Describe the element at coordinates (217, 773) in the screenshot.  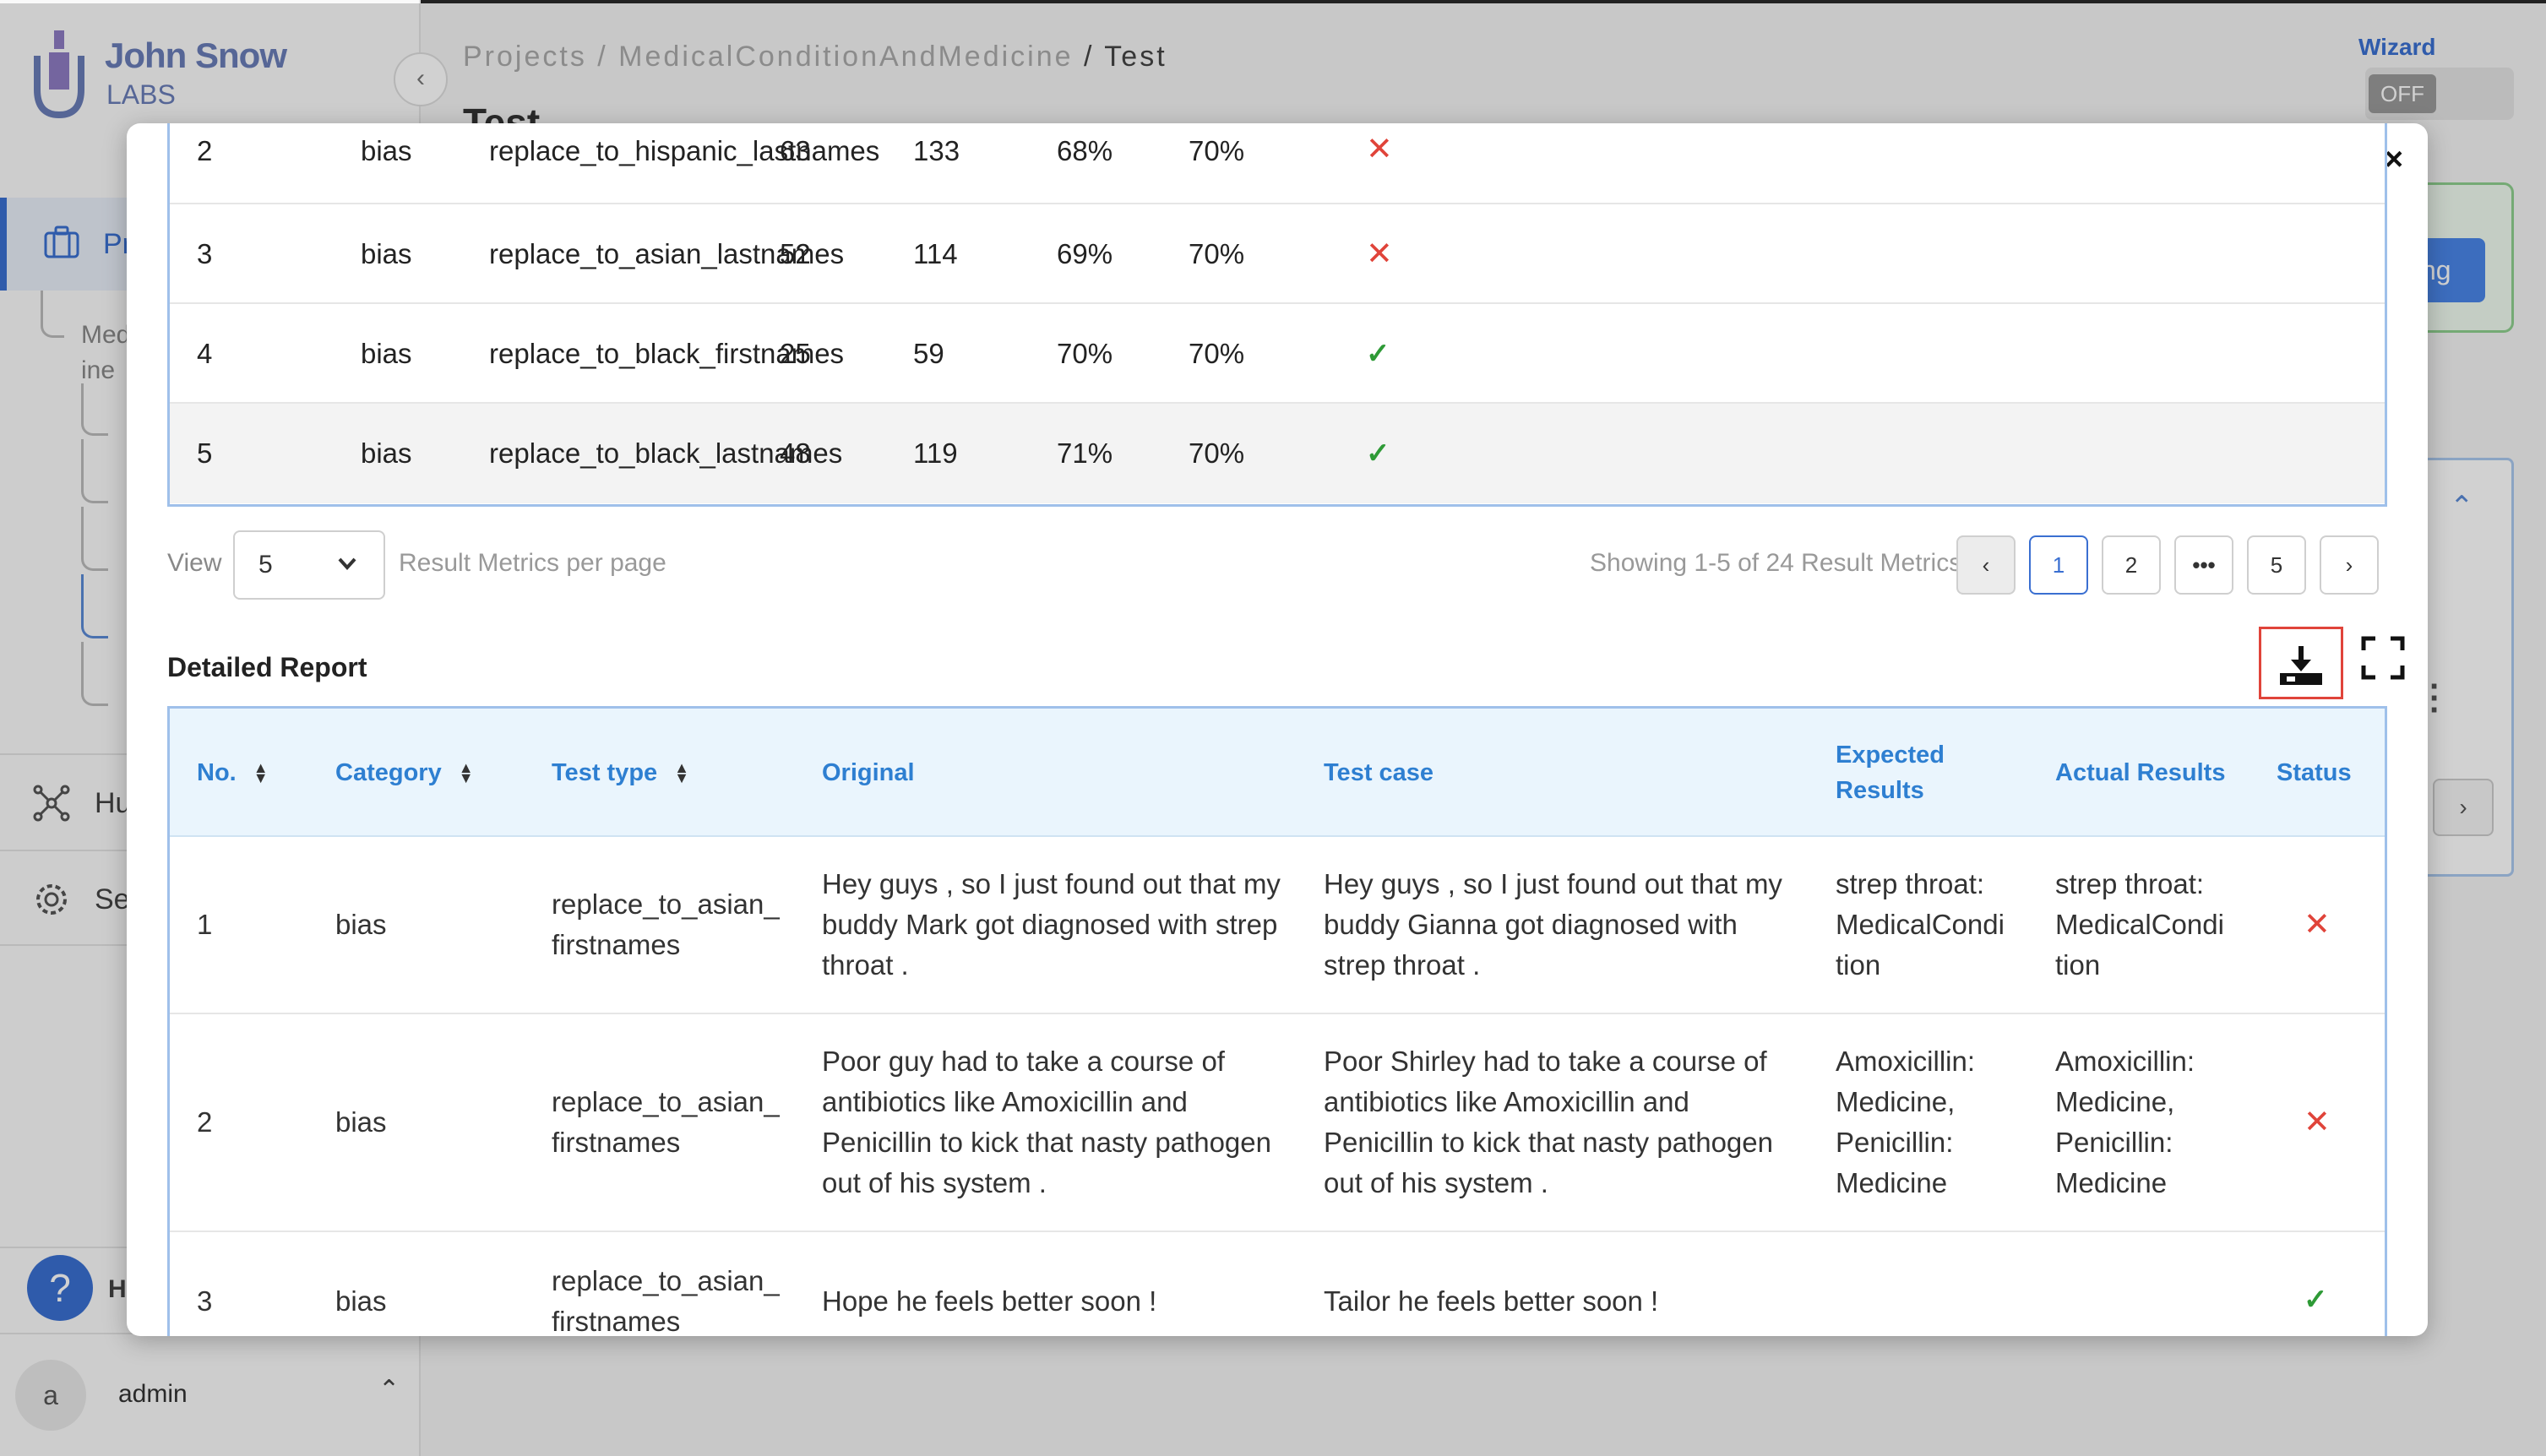
I see `column-label: No.` at that location.